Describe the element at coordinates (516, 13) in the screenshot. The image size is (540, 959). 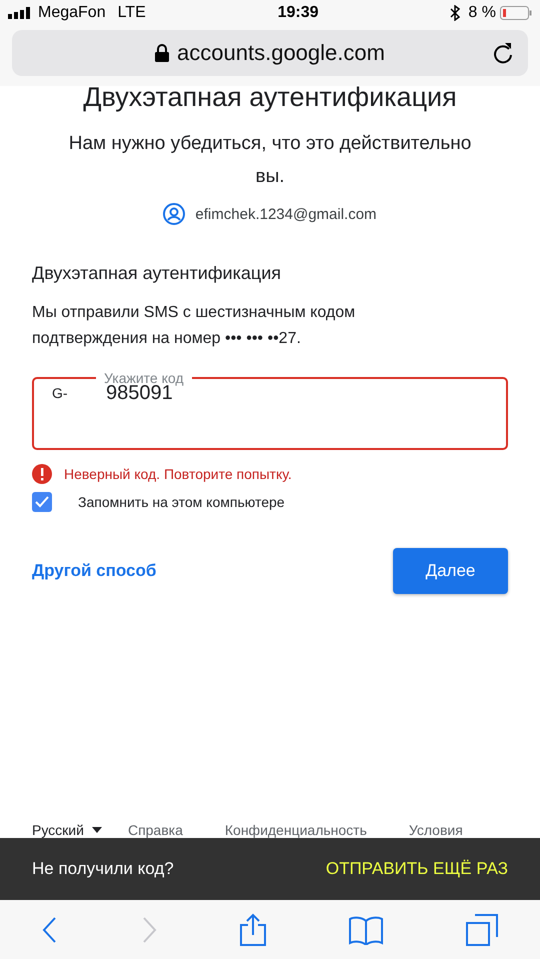
I see `battery-icon` at that location.